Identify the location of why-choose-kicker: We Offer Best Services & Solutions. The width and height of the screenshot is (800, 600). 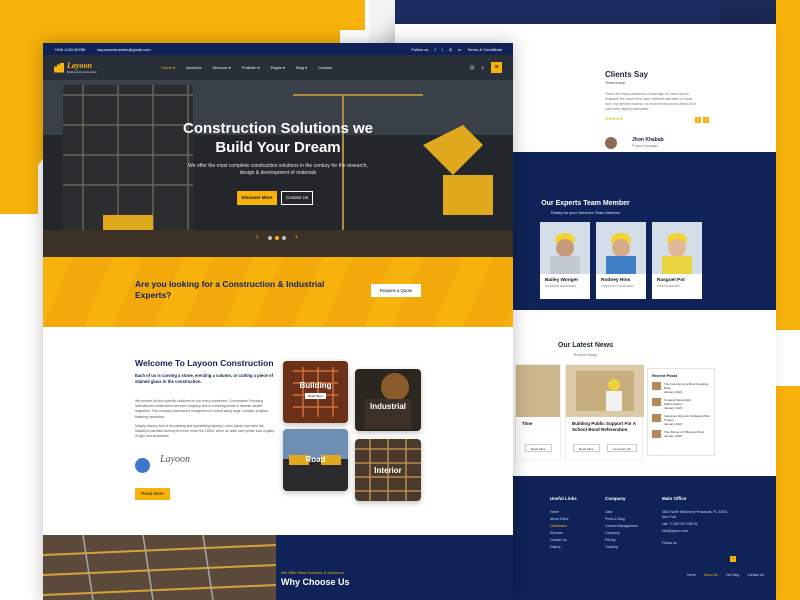
(312, 572).